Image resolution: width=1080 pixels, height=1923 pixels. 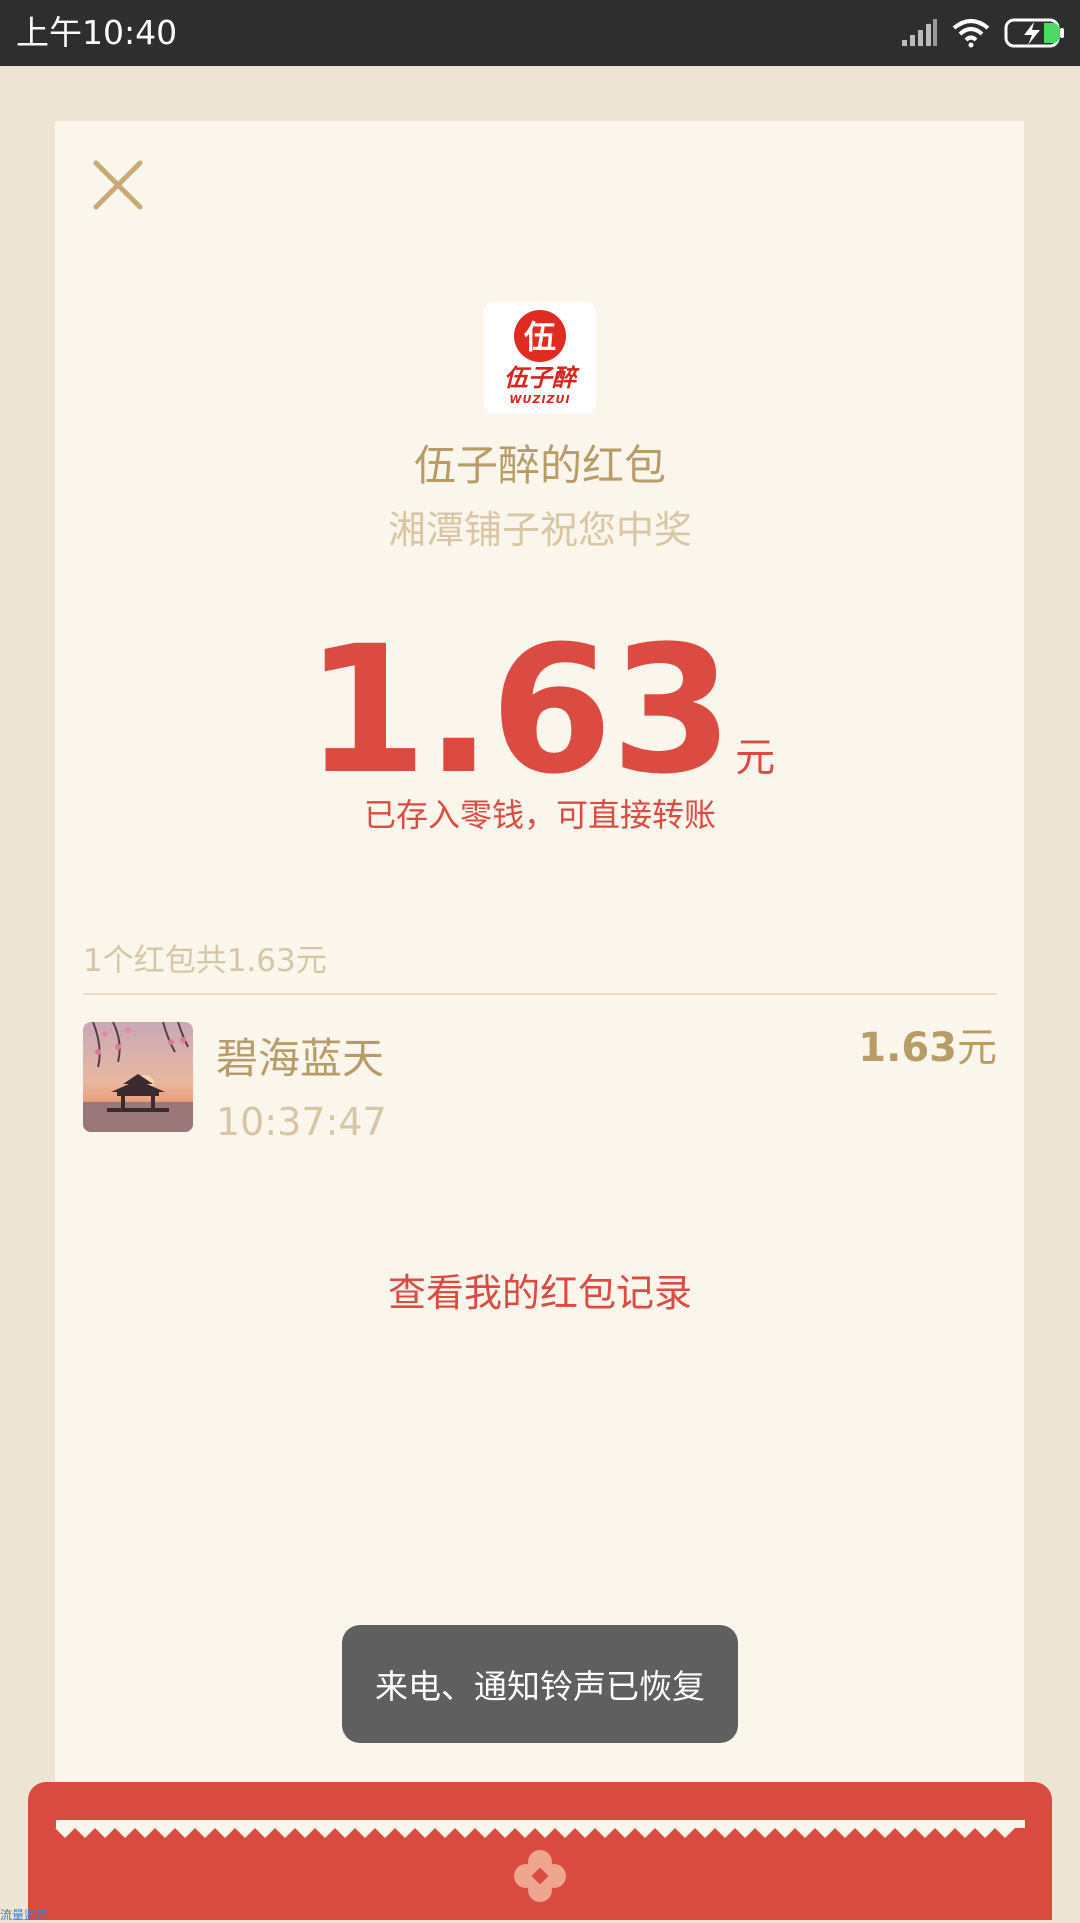 I want to click on status-icons, so click(x=983, y=33).